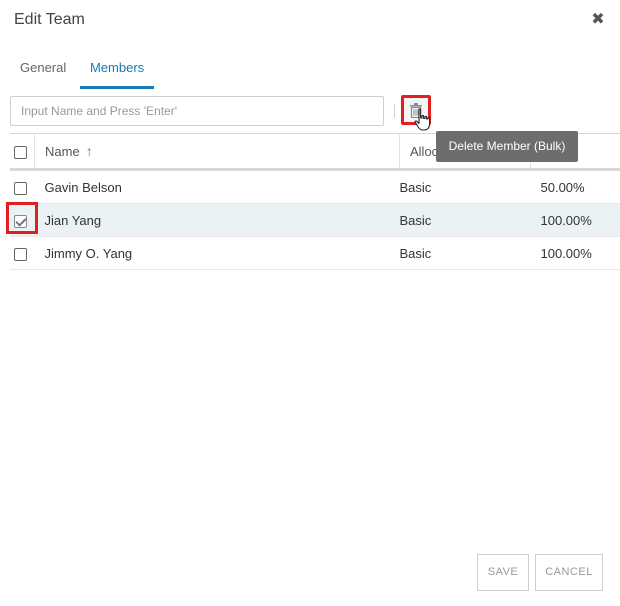 The height and width of the screenshot is (606, 620). What do you see at coordinates (217, 220) in the screenshot?
I see `member-name: Jian Yang` at bounding box center [217, 220].